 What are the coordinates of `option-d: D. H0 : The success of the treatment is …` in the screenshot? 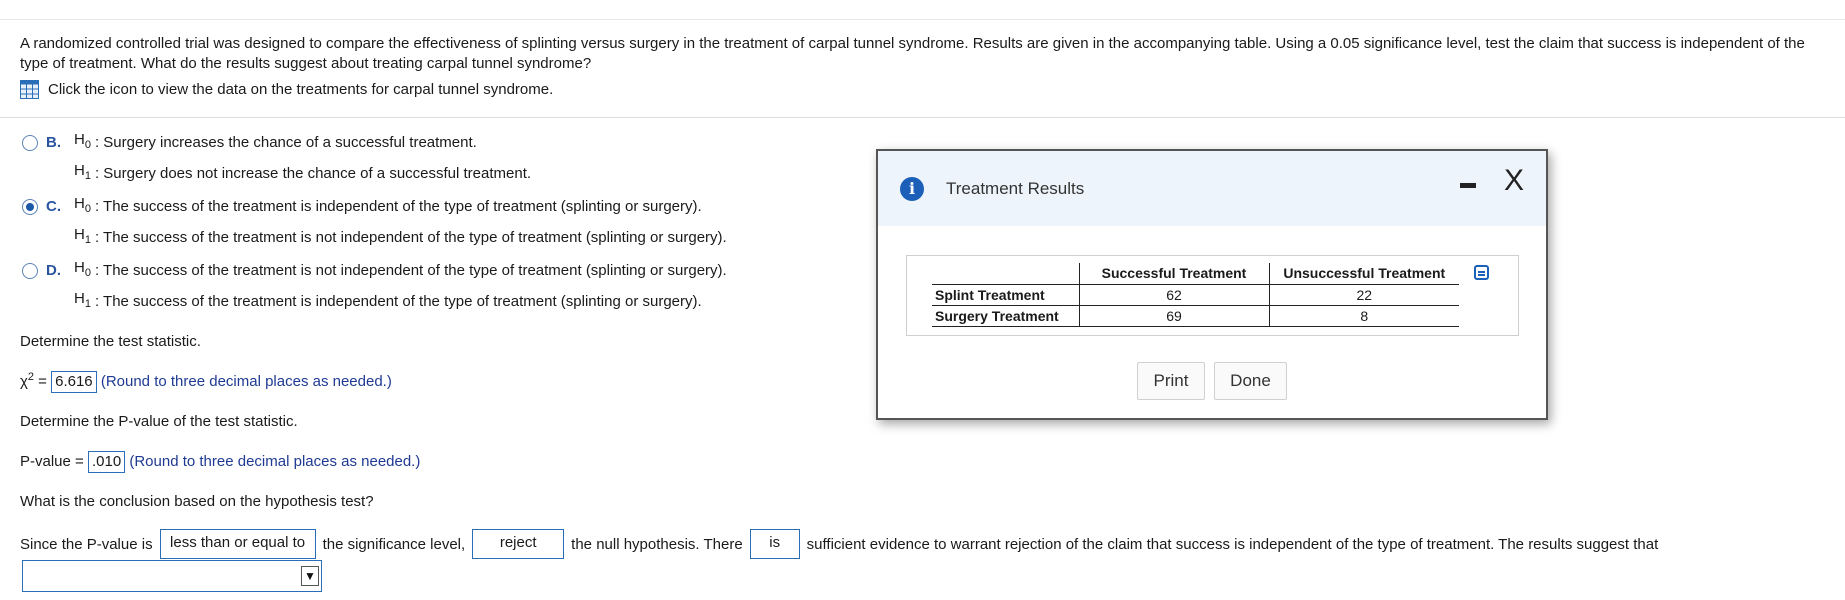 It's located at (374, 286).